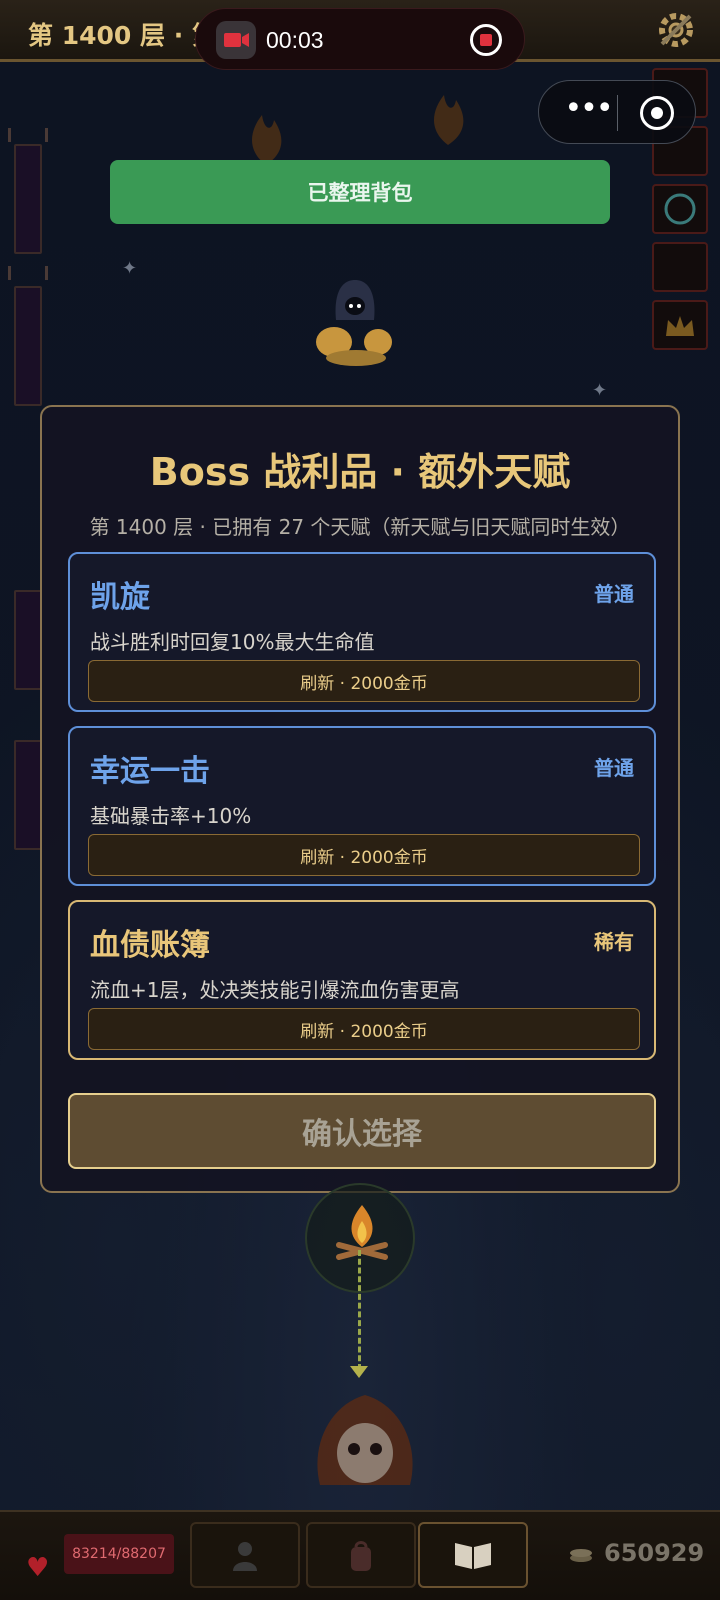 Image resolution: width=720 pixels, height=1600 pixels. I want to click on more-options-icon: •••, so click(588, 109).